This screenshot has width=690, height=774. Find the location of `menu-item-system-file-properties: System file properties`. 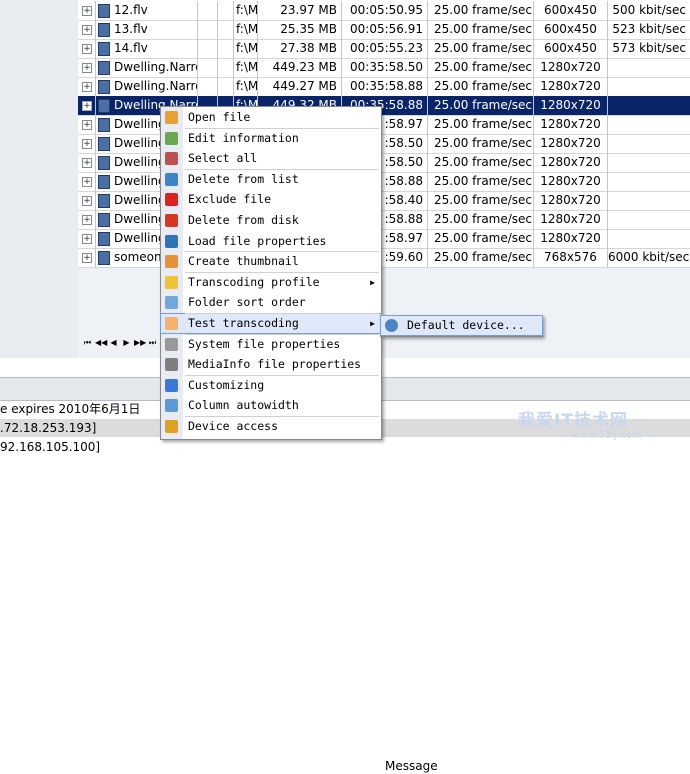

menu-item-system-file-properties: System file properties is located at coordinates (271, 344).